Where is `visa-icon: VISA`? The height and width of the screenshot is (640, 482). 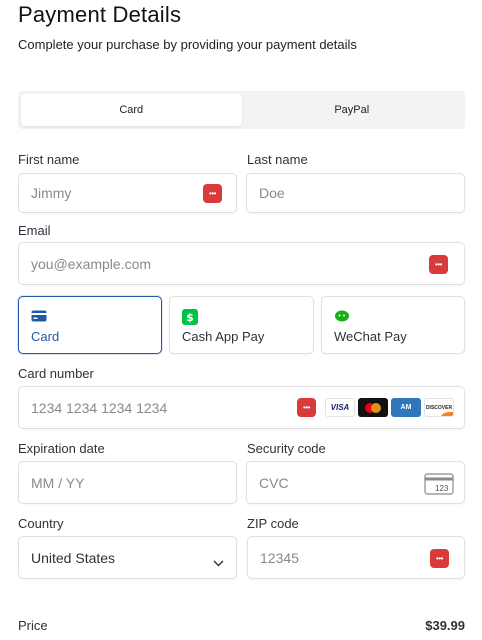 visa-icon: VISA is located at coordinates (340, 407).